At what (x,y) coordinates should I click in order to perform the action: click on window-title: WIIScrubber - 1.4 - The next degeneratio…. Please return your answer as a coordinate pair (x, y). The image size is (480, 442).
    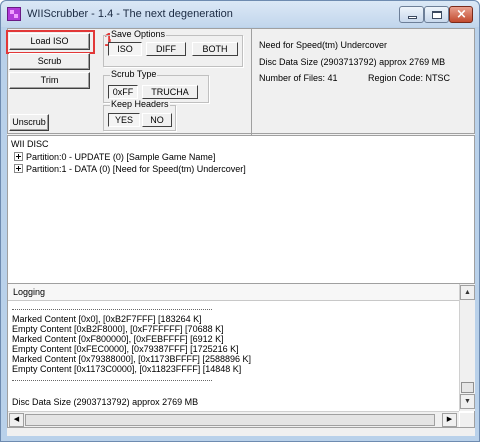
    Looking at the image, I should click on (130, 14).